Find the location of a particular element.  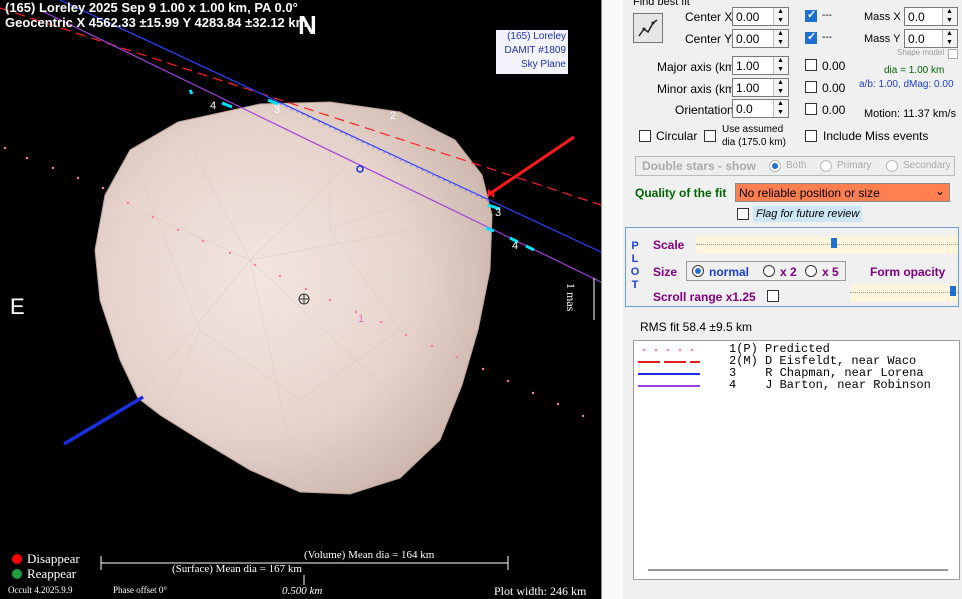

opacity-slider is located at coordinates (904, 293).